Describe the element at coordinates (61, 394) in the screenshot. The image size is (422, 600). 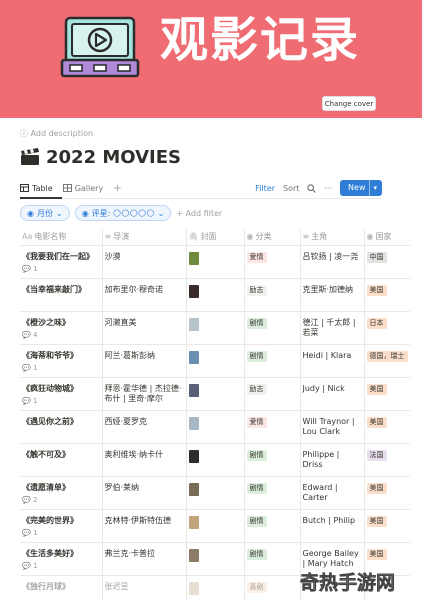
I see `movie-title-cell: 《疯狂动物城》 💬 1` at that location.